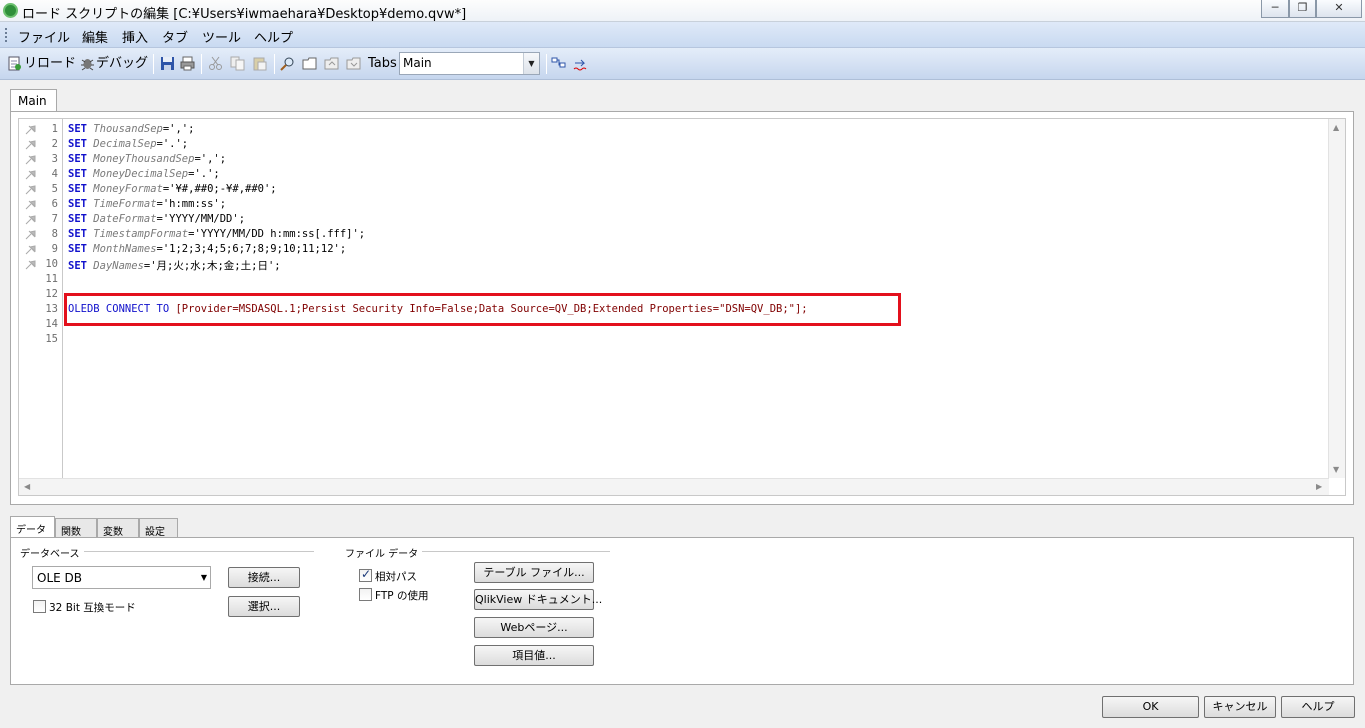  Describe the element at coordinates (1275, 9) in the screenshot. I see `minimize-button: ─` at that location.